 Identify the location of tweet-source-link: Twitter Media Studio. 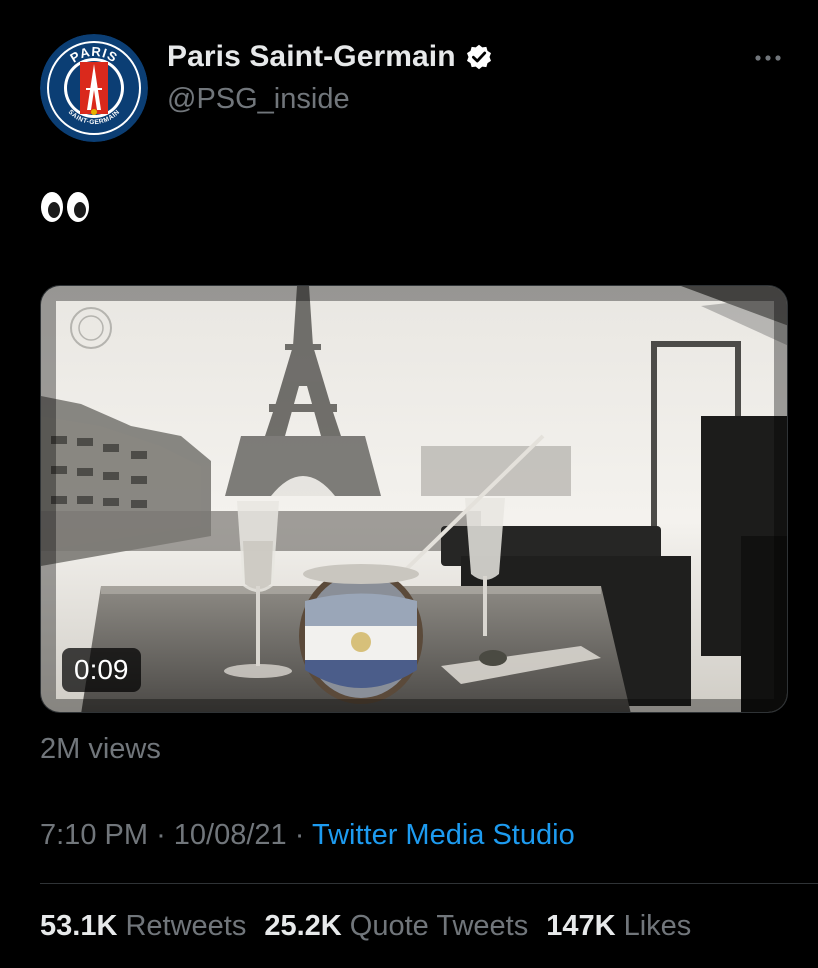
(443, 835).